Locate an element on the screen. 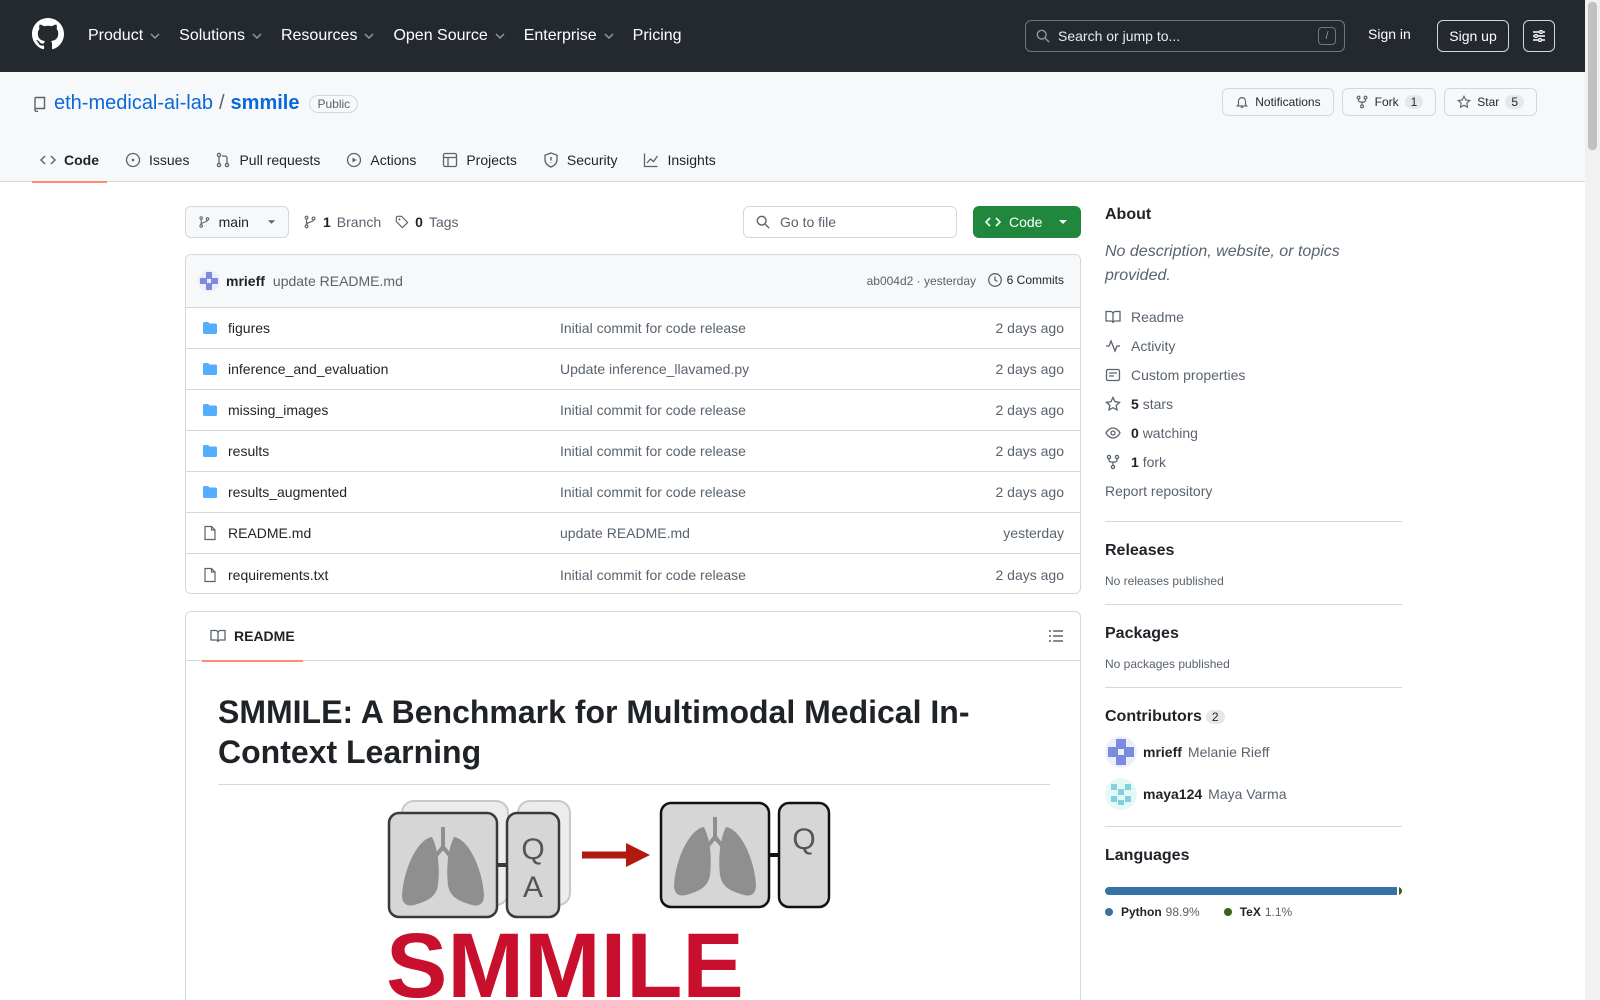 The width and height of the screenshot is (1600, 1000). releases-heading: Releases is located at coordinates (1253, 551).